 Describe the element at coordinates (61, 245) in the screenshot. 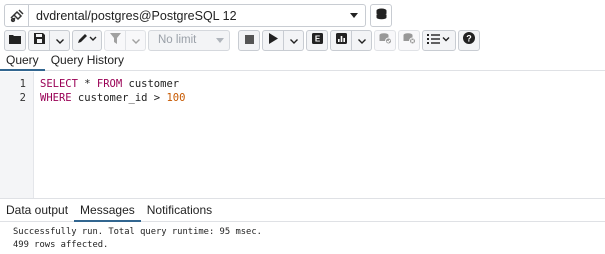

I see `message-line: 499 rows affected.` at that location.